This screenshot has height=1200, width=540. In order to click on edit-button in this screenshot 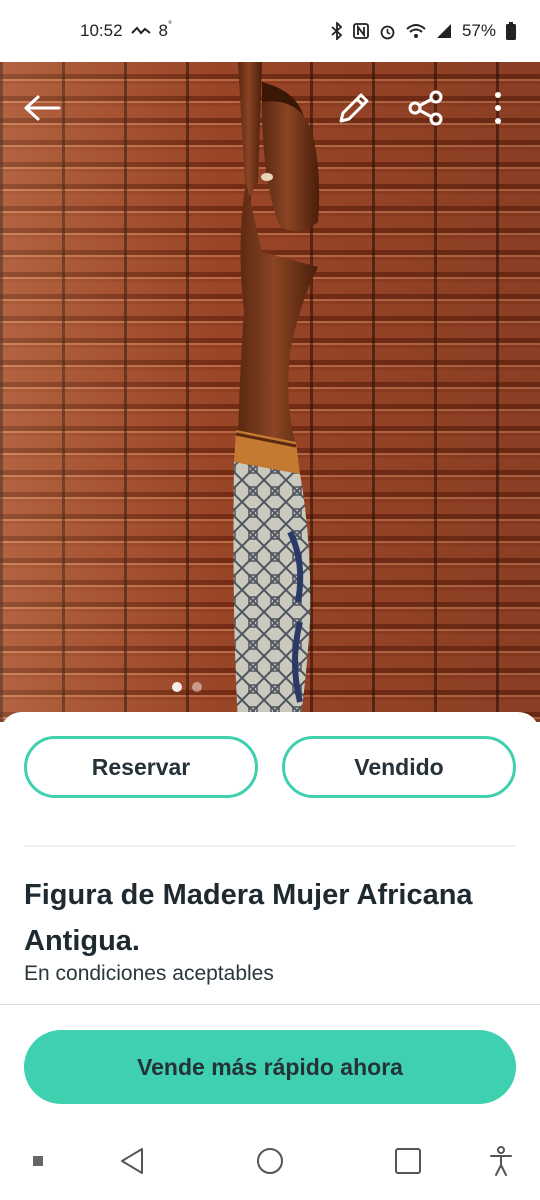, I will do `click(354, 108)`.